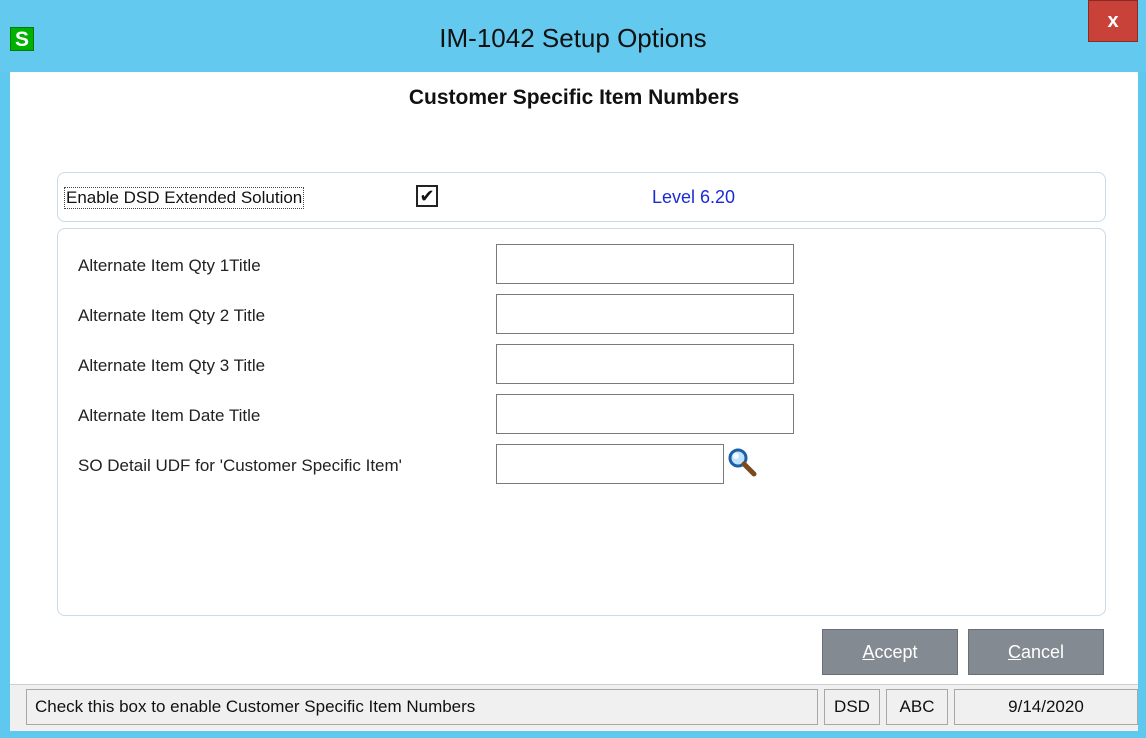 Image resolution: width=1146 pixels, height=738 pixels. What do you see at coordinates (694, 197) in the screenshot?
I see `level-text: Level 6.20` at bounding box center [694, 197].